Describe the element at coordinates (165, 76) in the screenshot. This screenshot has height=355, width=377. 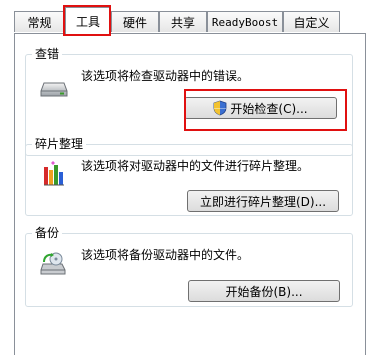
I see `error-check-description: 该选项将检查驱动器中的错误。` at that location.